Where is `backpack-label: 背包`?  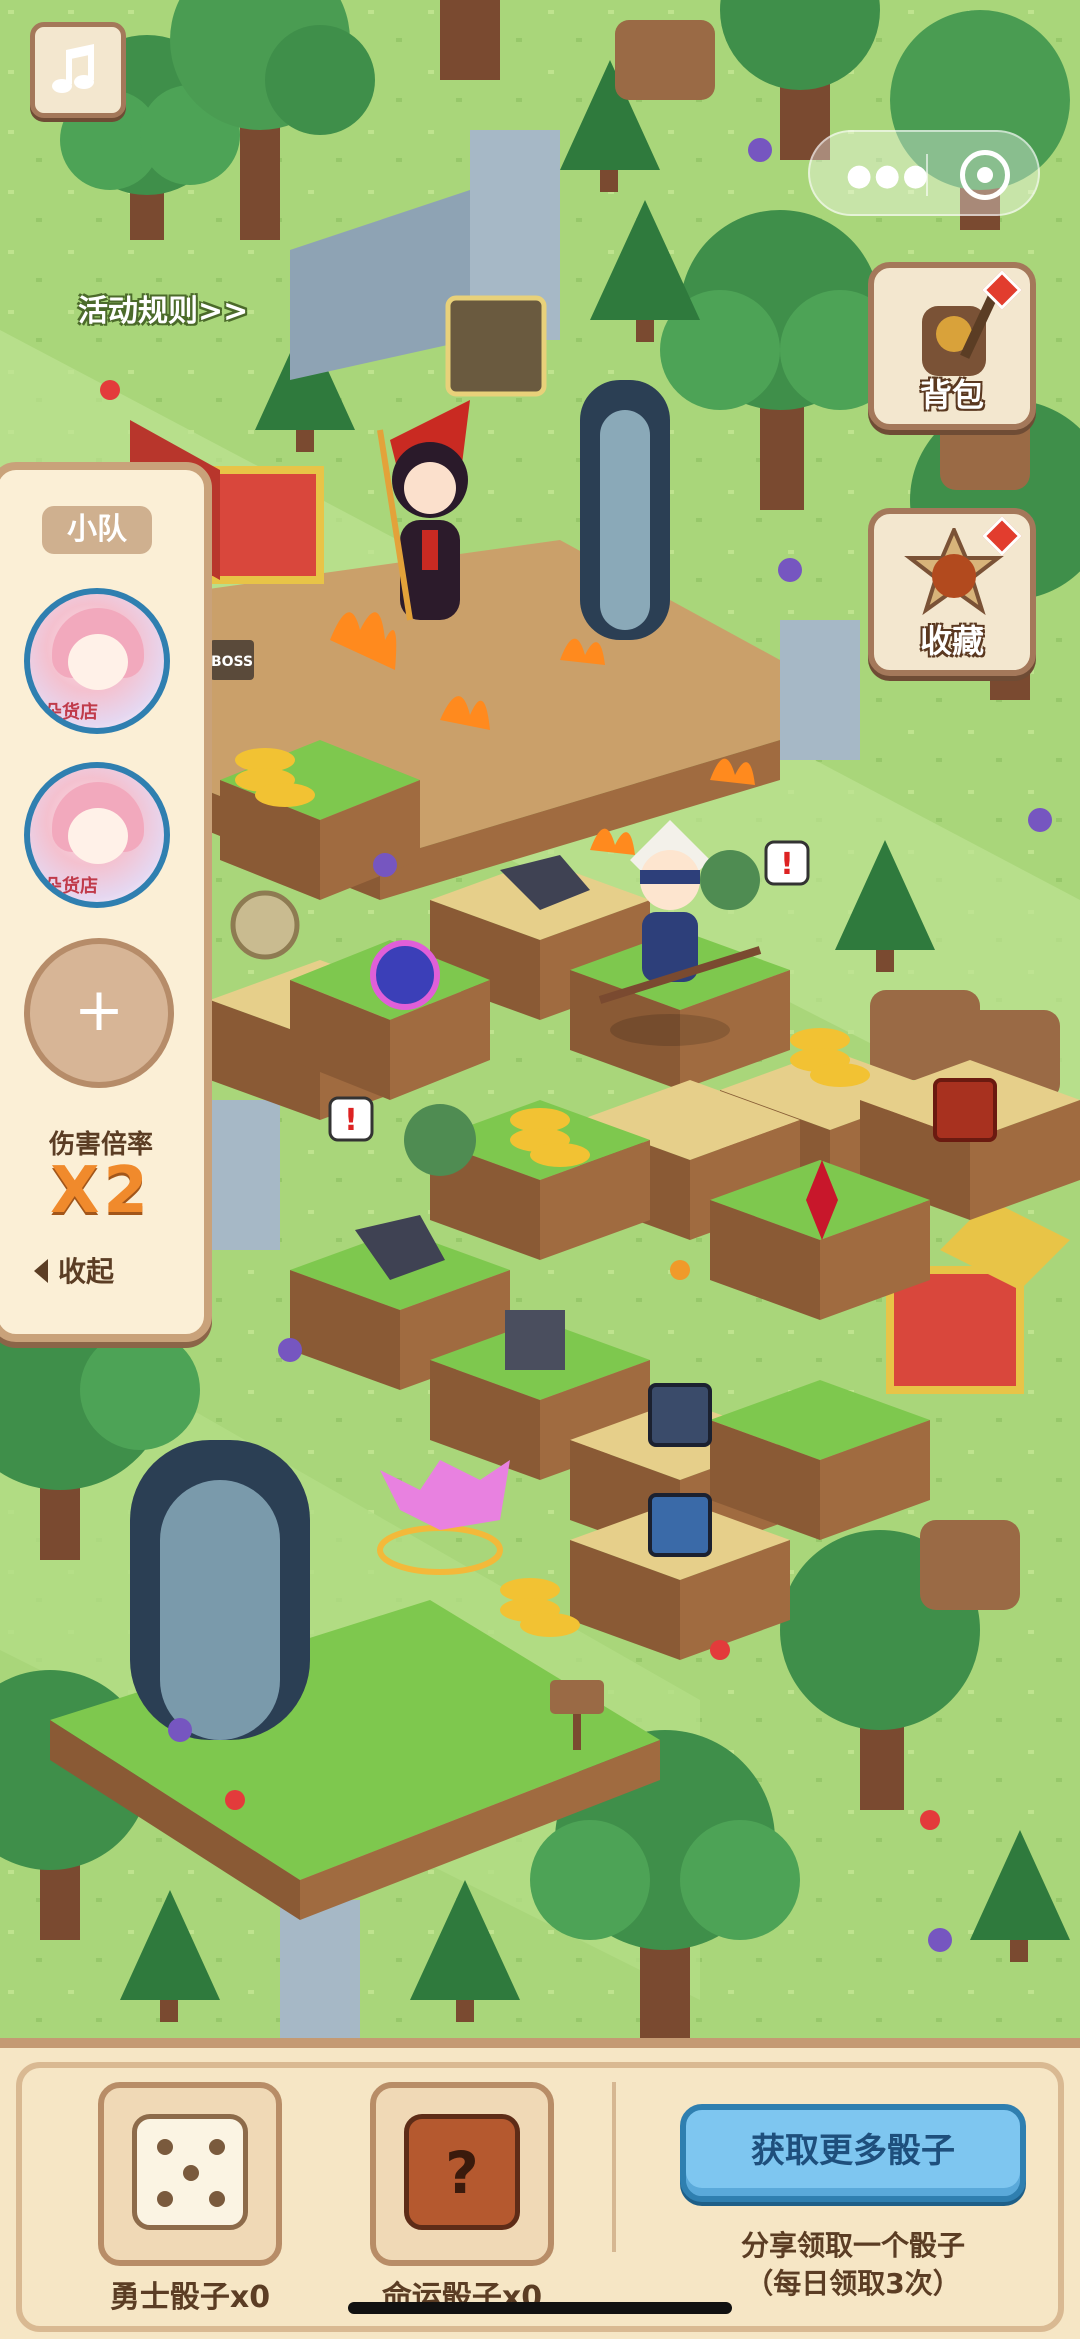 backpack-label: 背包 is located at coordinates (951, 395).